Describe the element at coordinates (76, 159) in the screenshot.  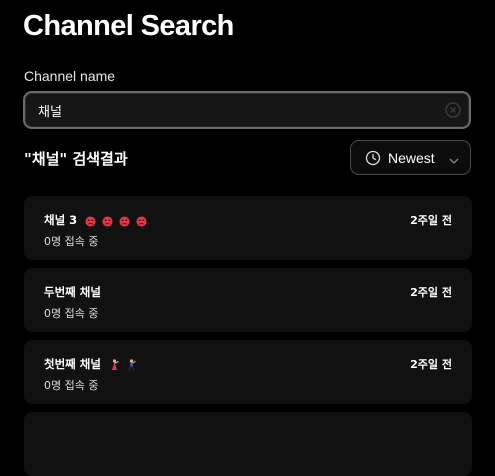
I see `results-heading: "채널" 검색결과` at that location.